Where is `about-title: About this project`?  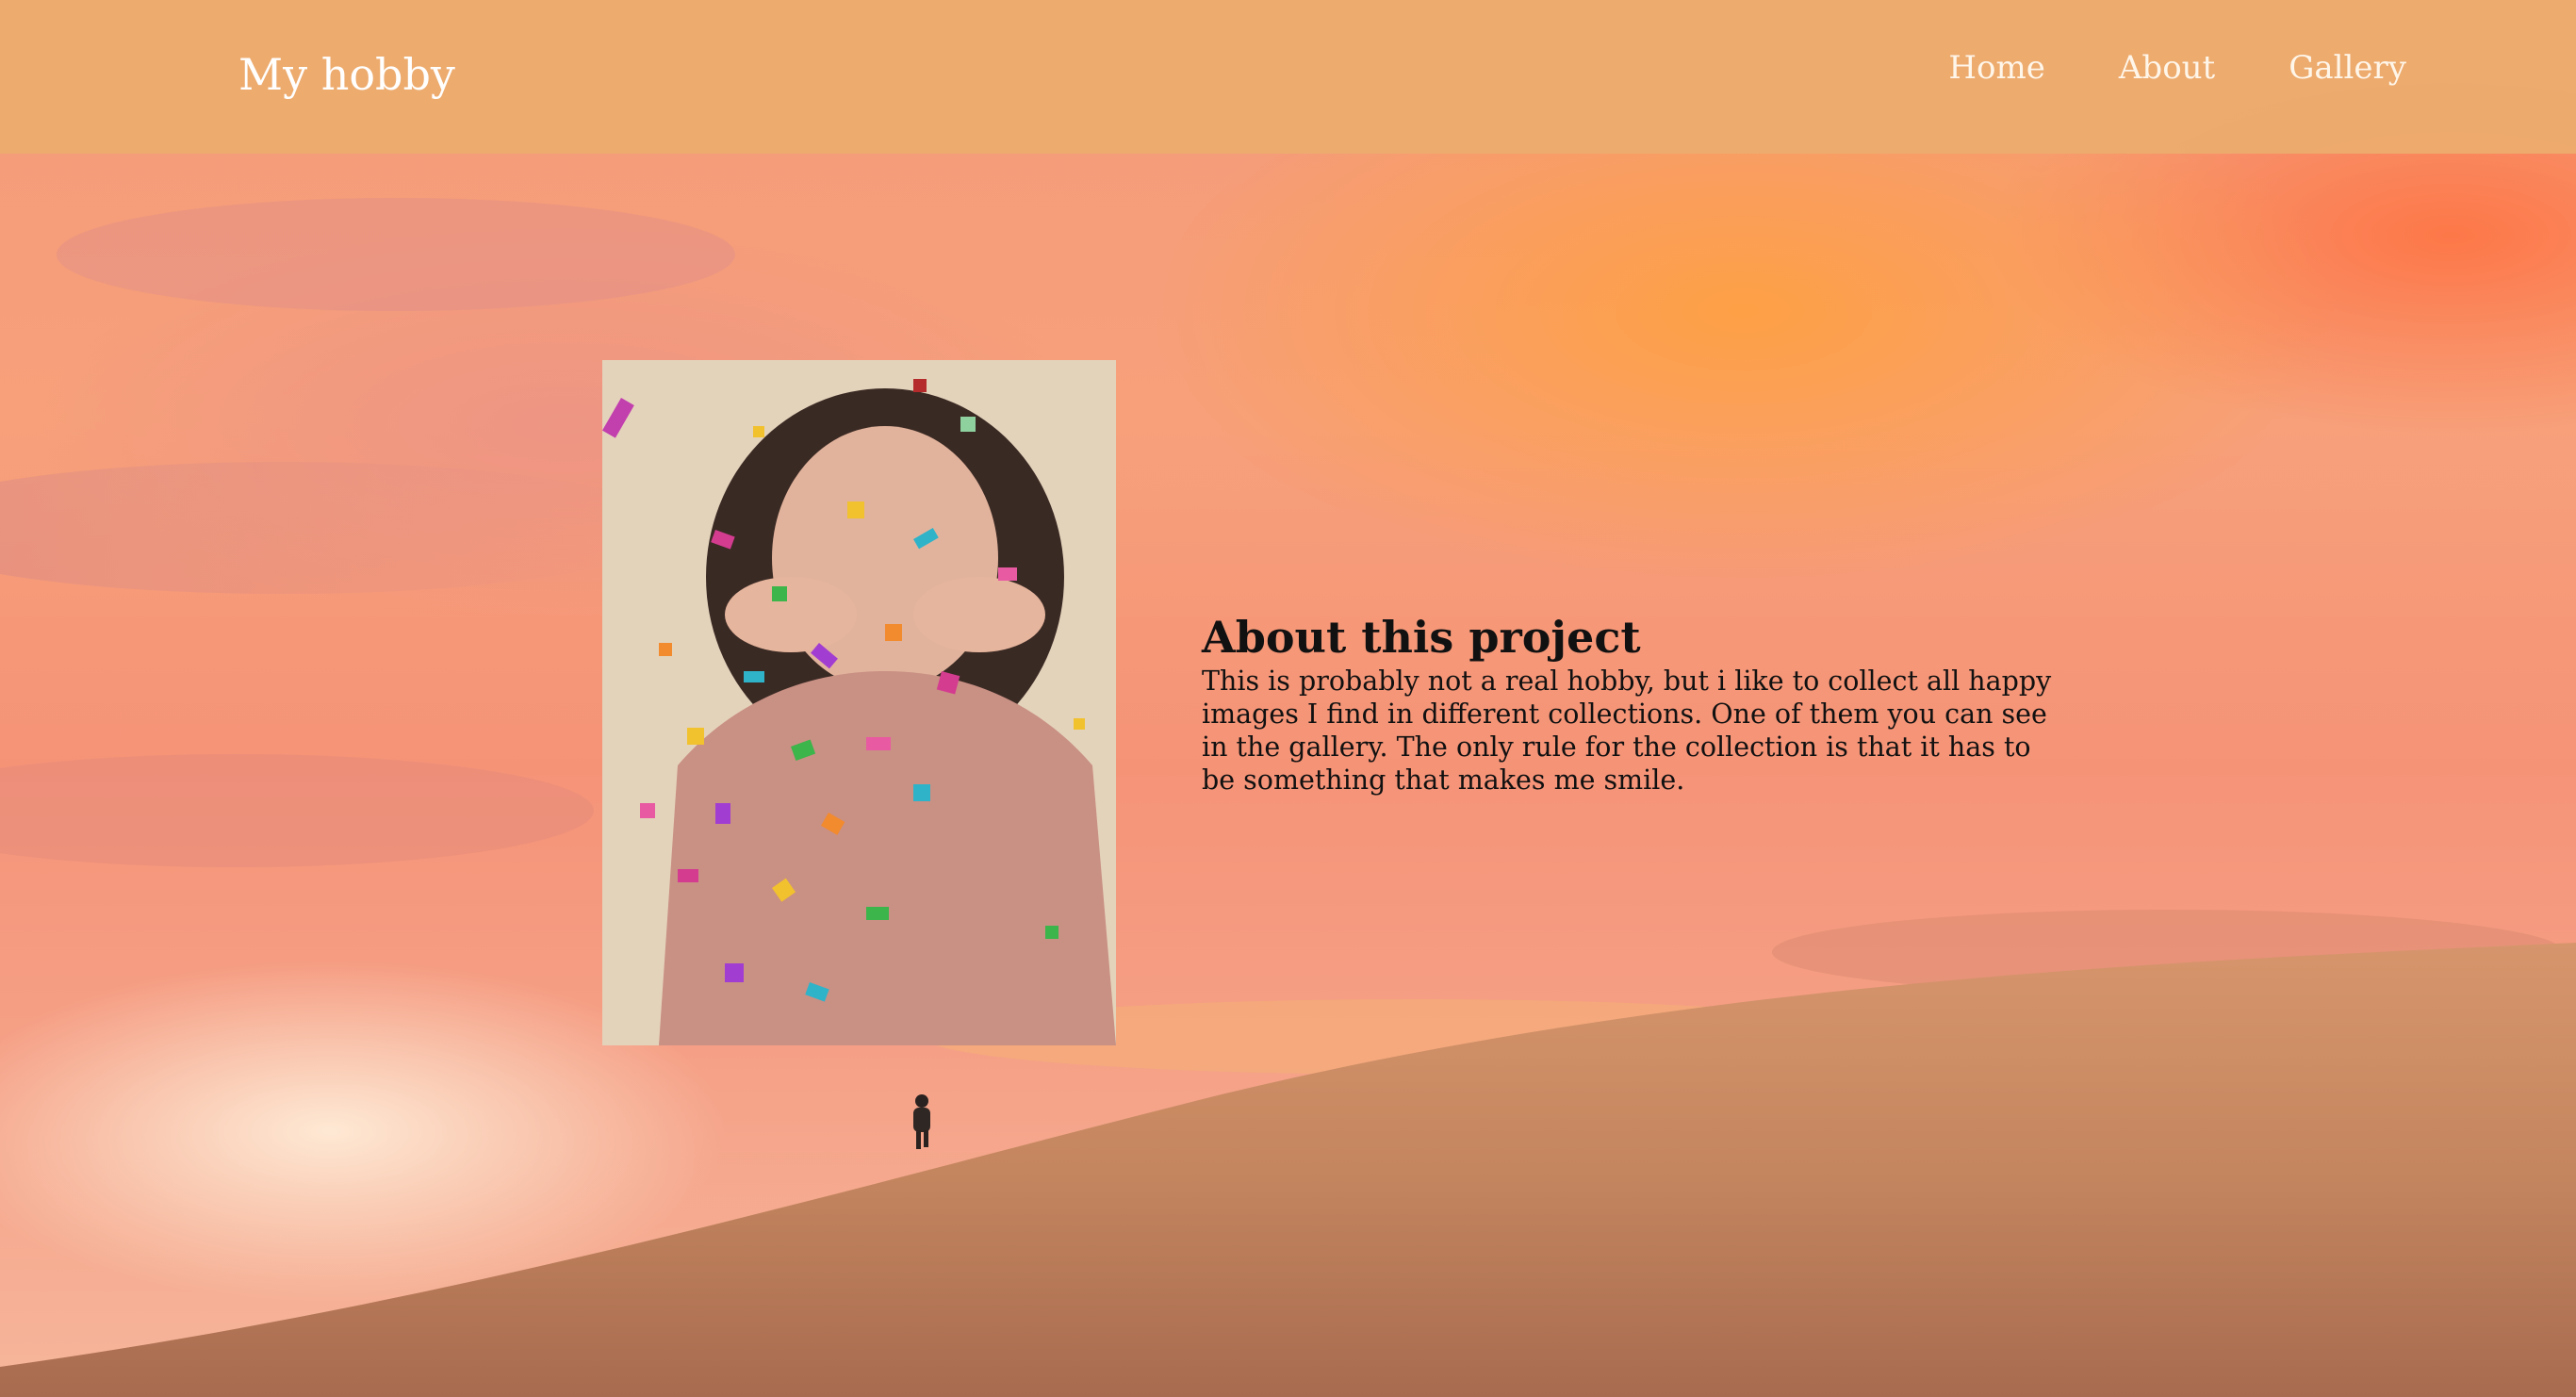
about-title: About this project is located at coordinates (1421, 637).